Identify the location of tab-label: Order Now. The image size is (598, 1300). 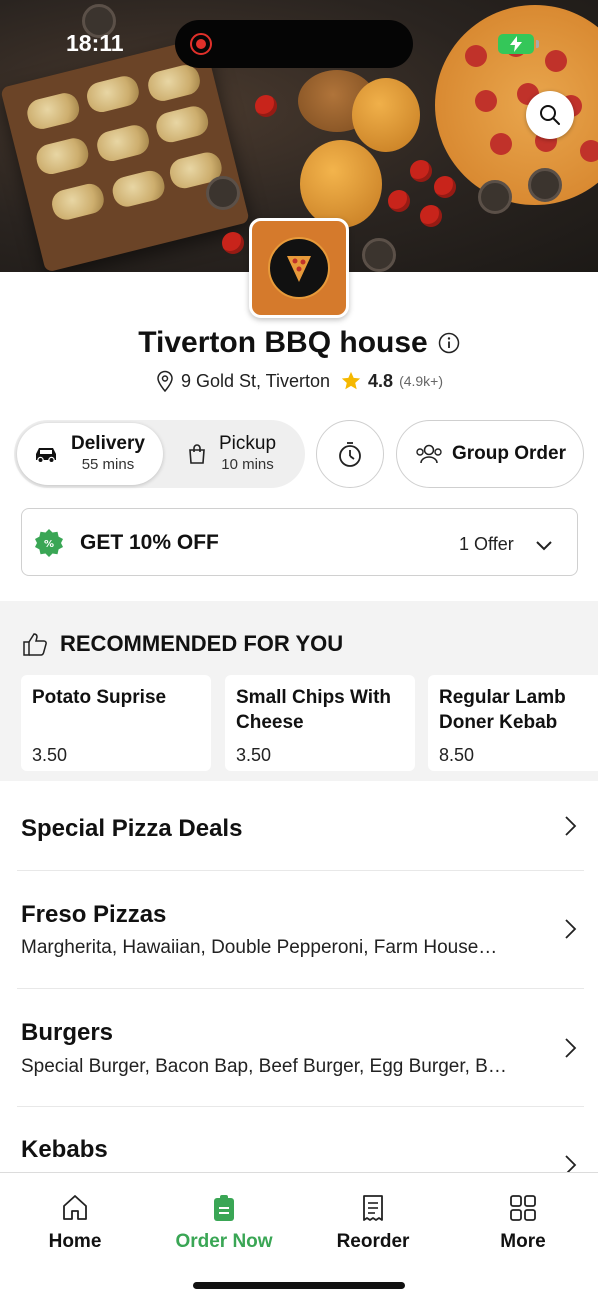
(224, 1241).